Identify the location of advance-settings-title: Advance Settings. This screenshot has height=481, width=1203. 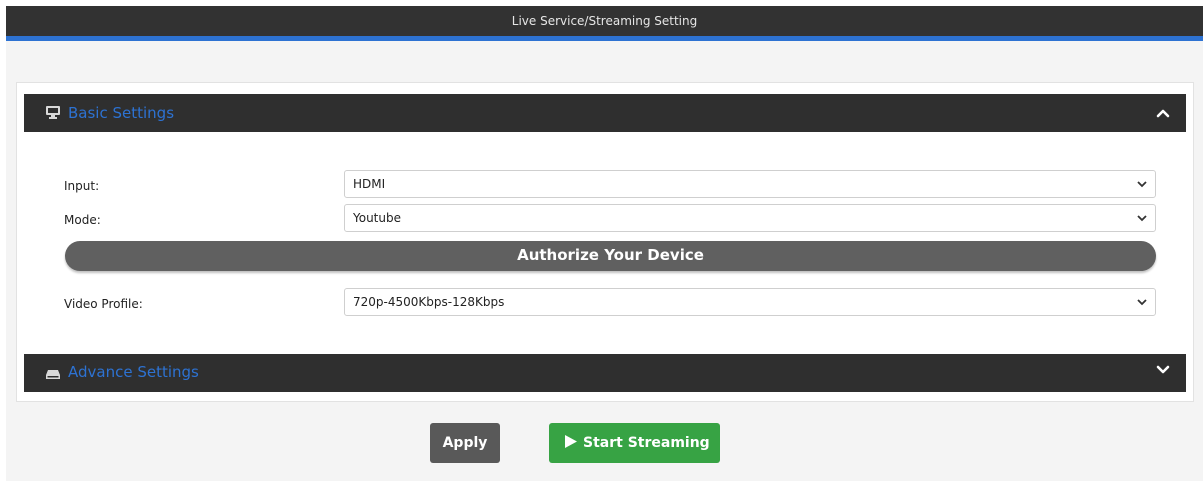
(133, 372).